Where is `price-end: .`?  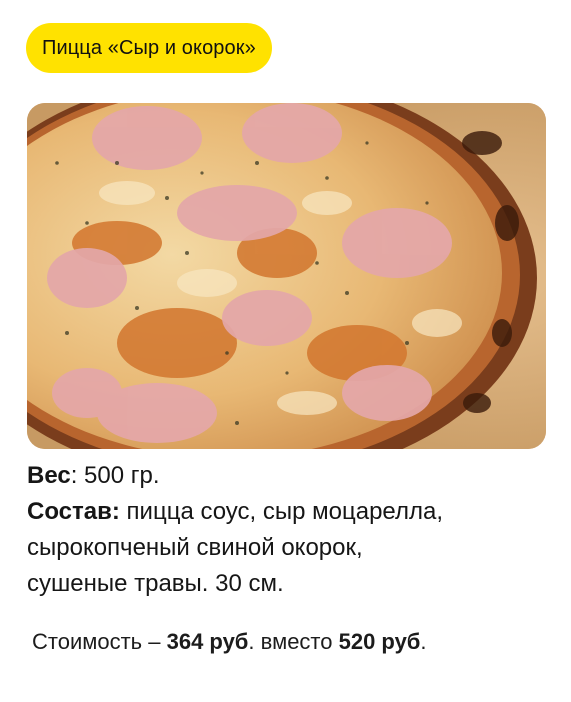 price-end: . is located at coordinates (423, 641).